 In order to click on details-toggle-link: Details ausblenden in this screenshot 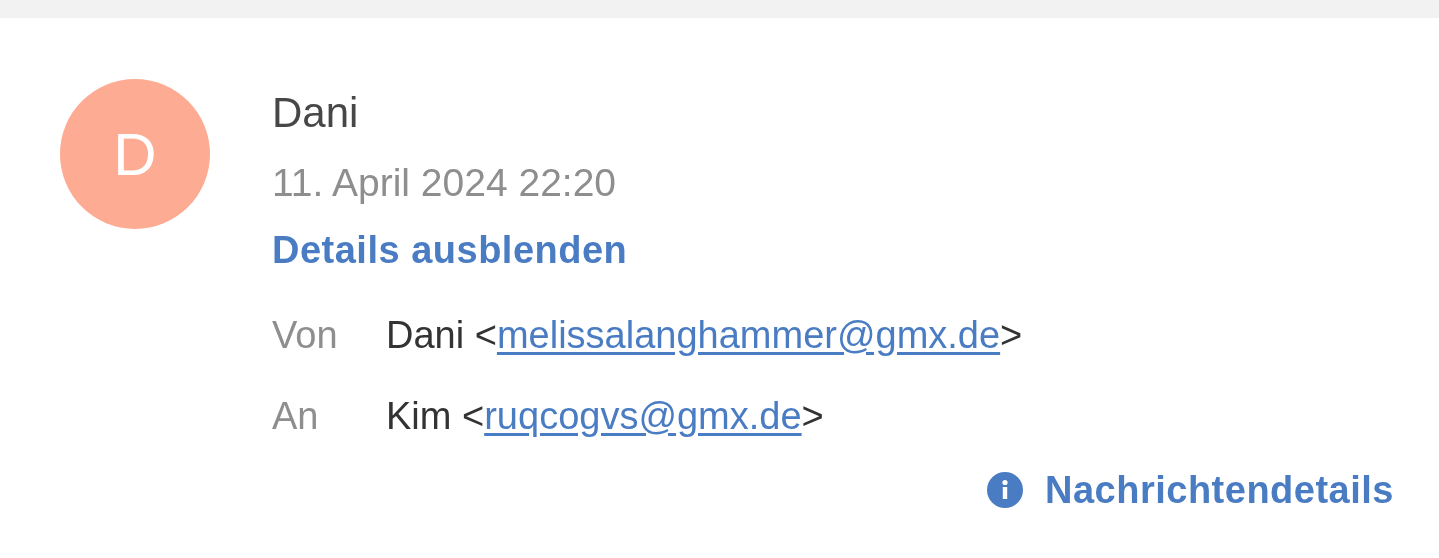, I will do `click(450, 250)`.